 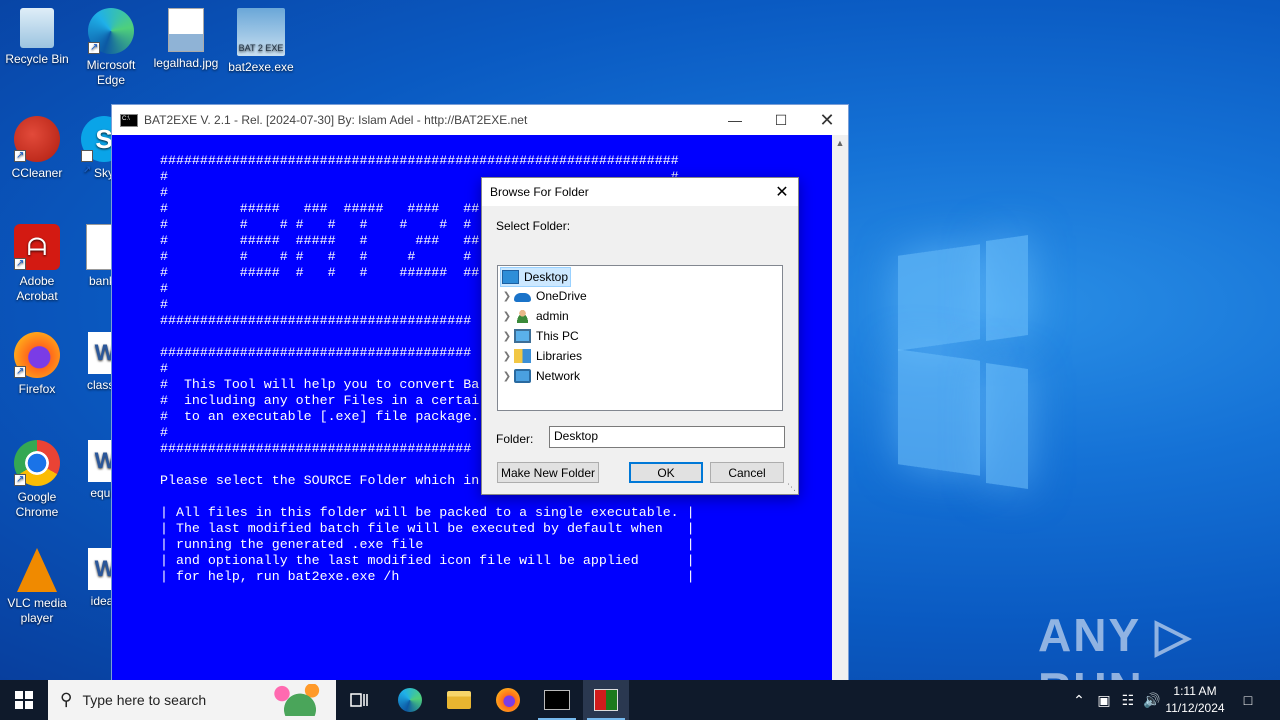 I want to click on tree-node-label: Libraries, so click(x=559, y=356).